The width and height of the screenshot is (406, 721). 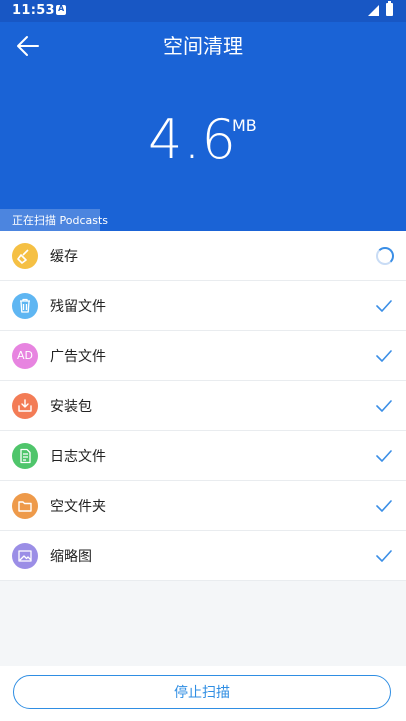 I want to click on ad-icon-text: AD, so click(x=25, y=355).